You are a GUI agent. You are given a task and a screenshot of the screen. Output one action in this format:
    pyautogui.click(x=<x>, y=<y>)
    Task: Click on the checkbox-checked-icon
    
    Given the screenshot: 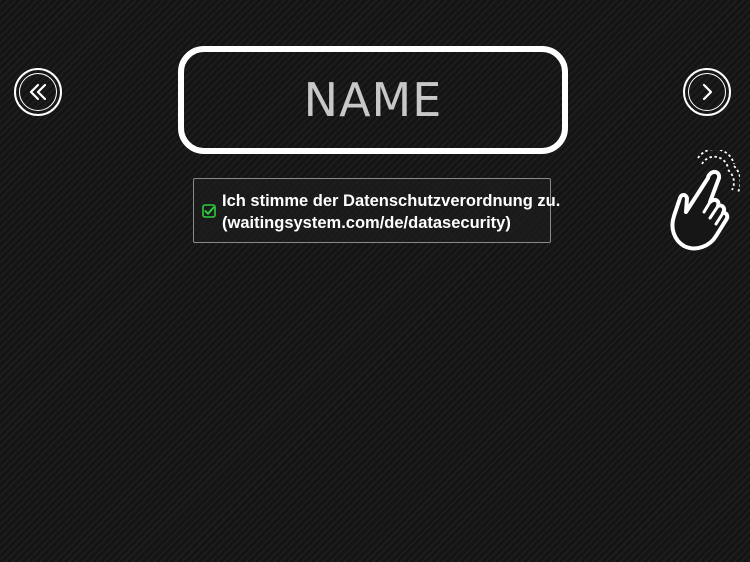 What is the action you would take?
    pyautogui.click(x=209, y=211)
    